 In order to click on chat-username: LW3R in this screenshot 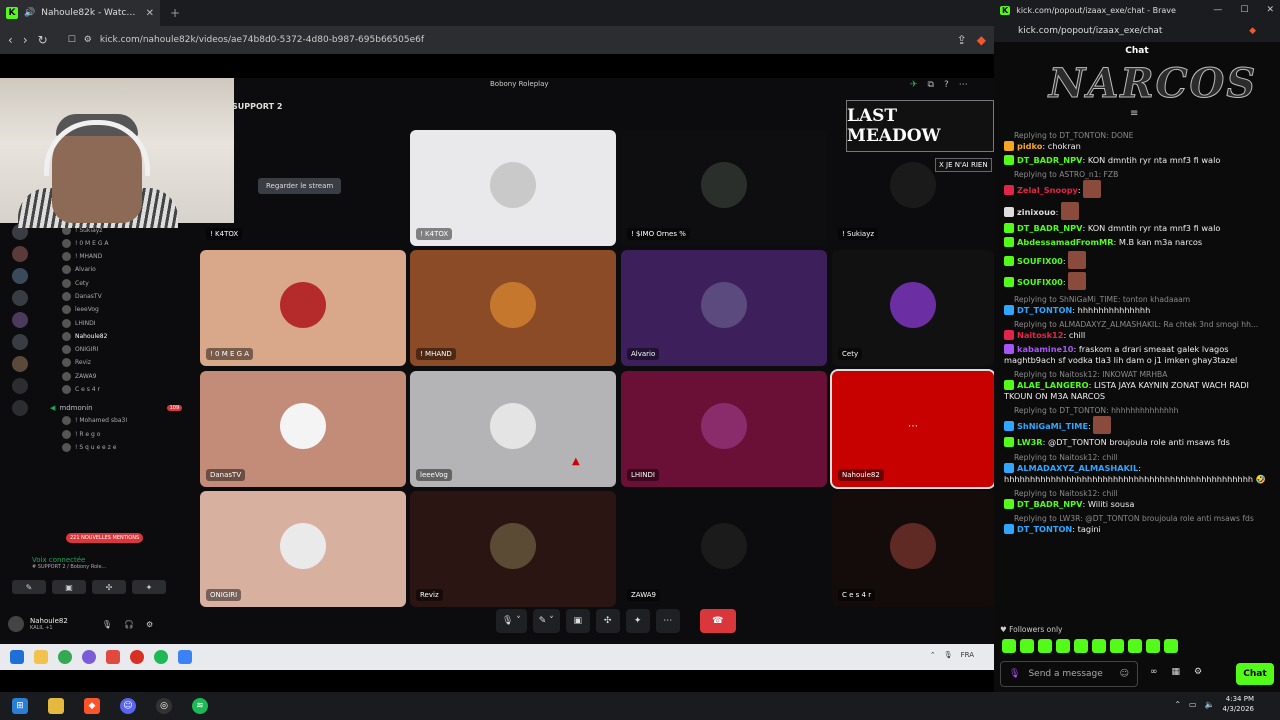, I will do `click(1030, 442)`.